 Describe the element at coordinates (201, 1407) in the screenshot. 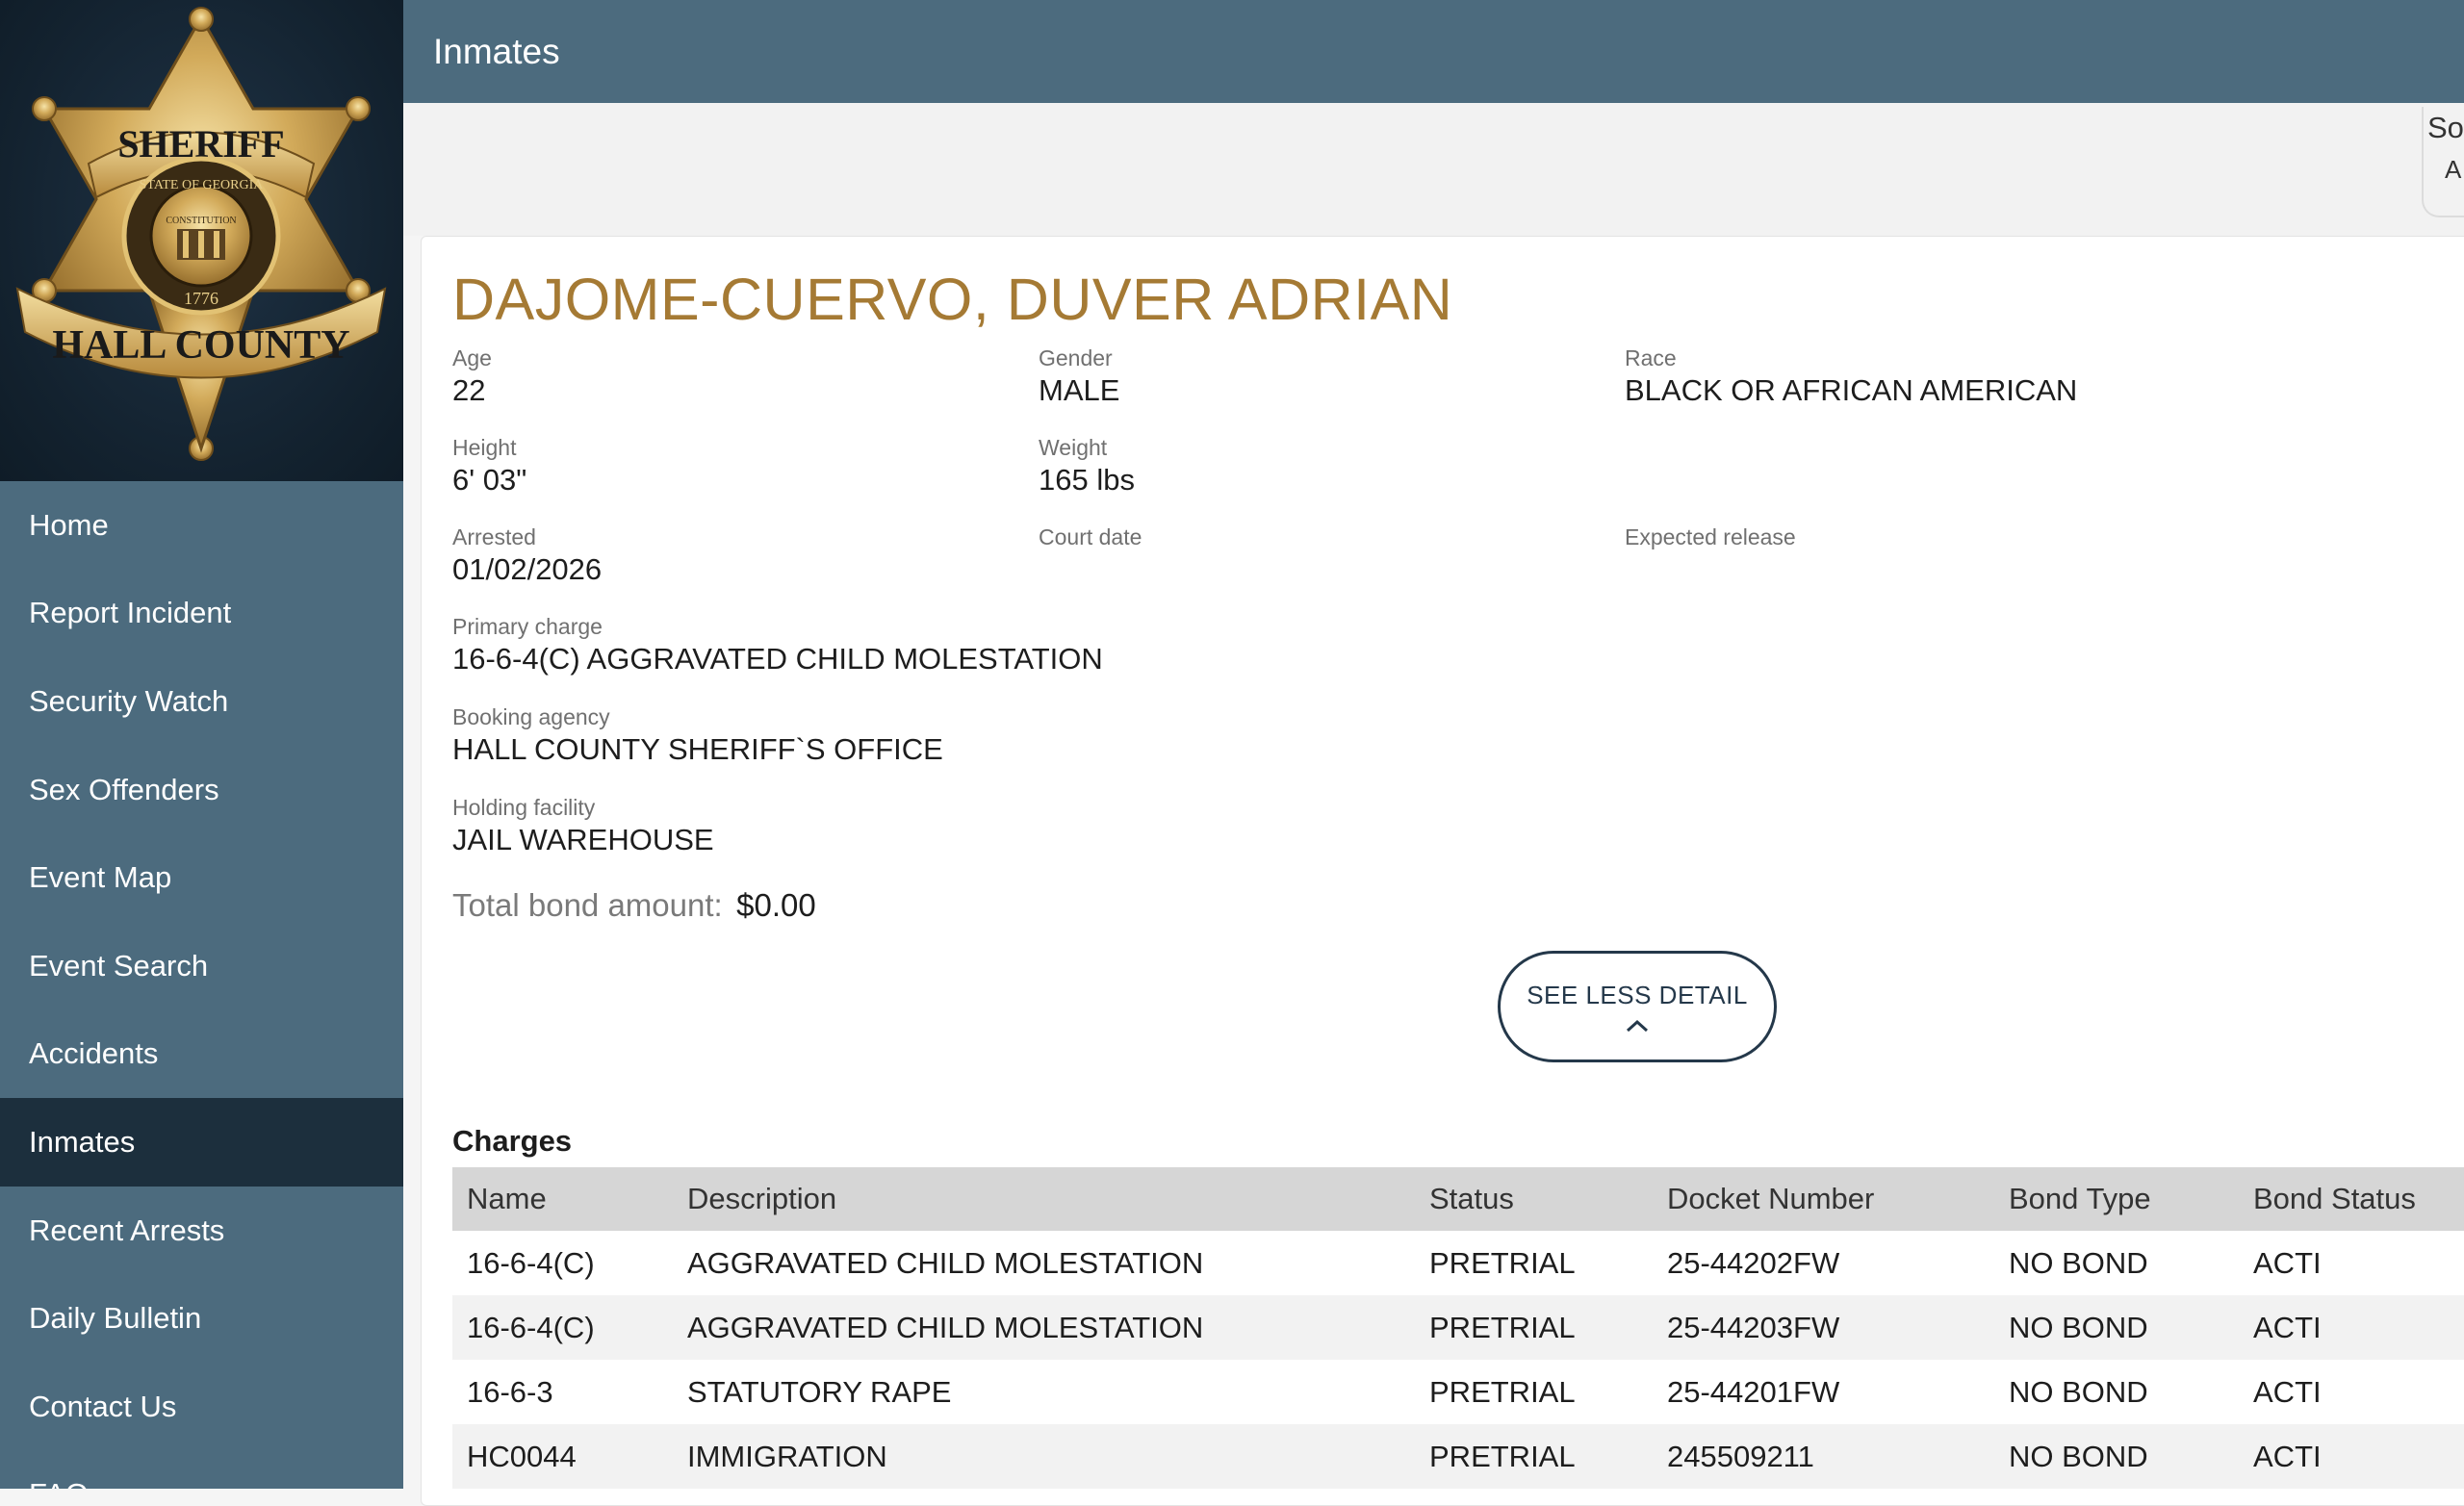

I see `sidebar-item-contact-us: Contact Us` at that location.